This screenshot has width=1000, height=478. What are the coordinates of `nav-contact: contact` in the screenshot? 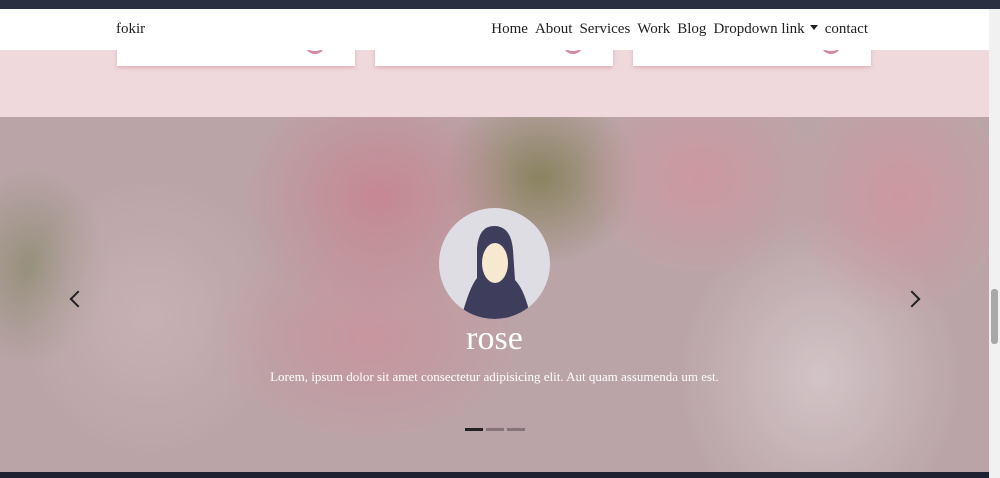 It's located at (846, 29).